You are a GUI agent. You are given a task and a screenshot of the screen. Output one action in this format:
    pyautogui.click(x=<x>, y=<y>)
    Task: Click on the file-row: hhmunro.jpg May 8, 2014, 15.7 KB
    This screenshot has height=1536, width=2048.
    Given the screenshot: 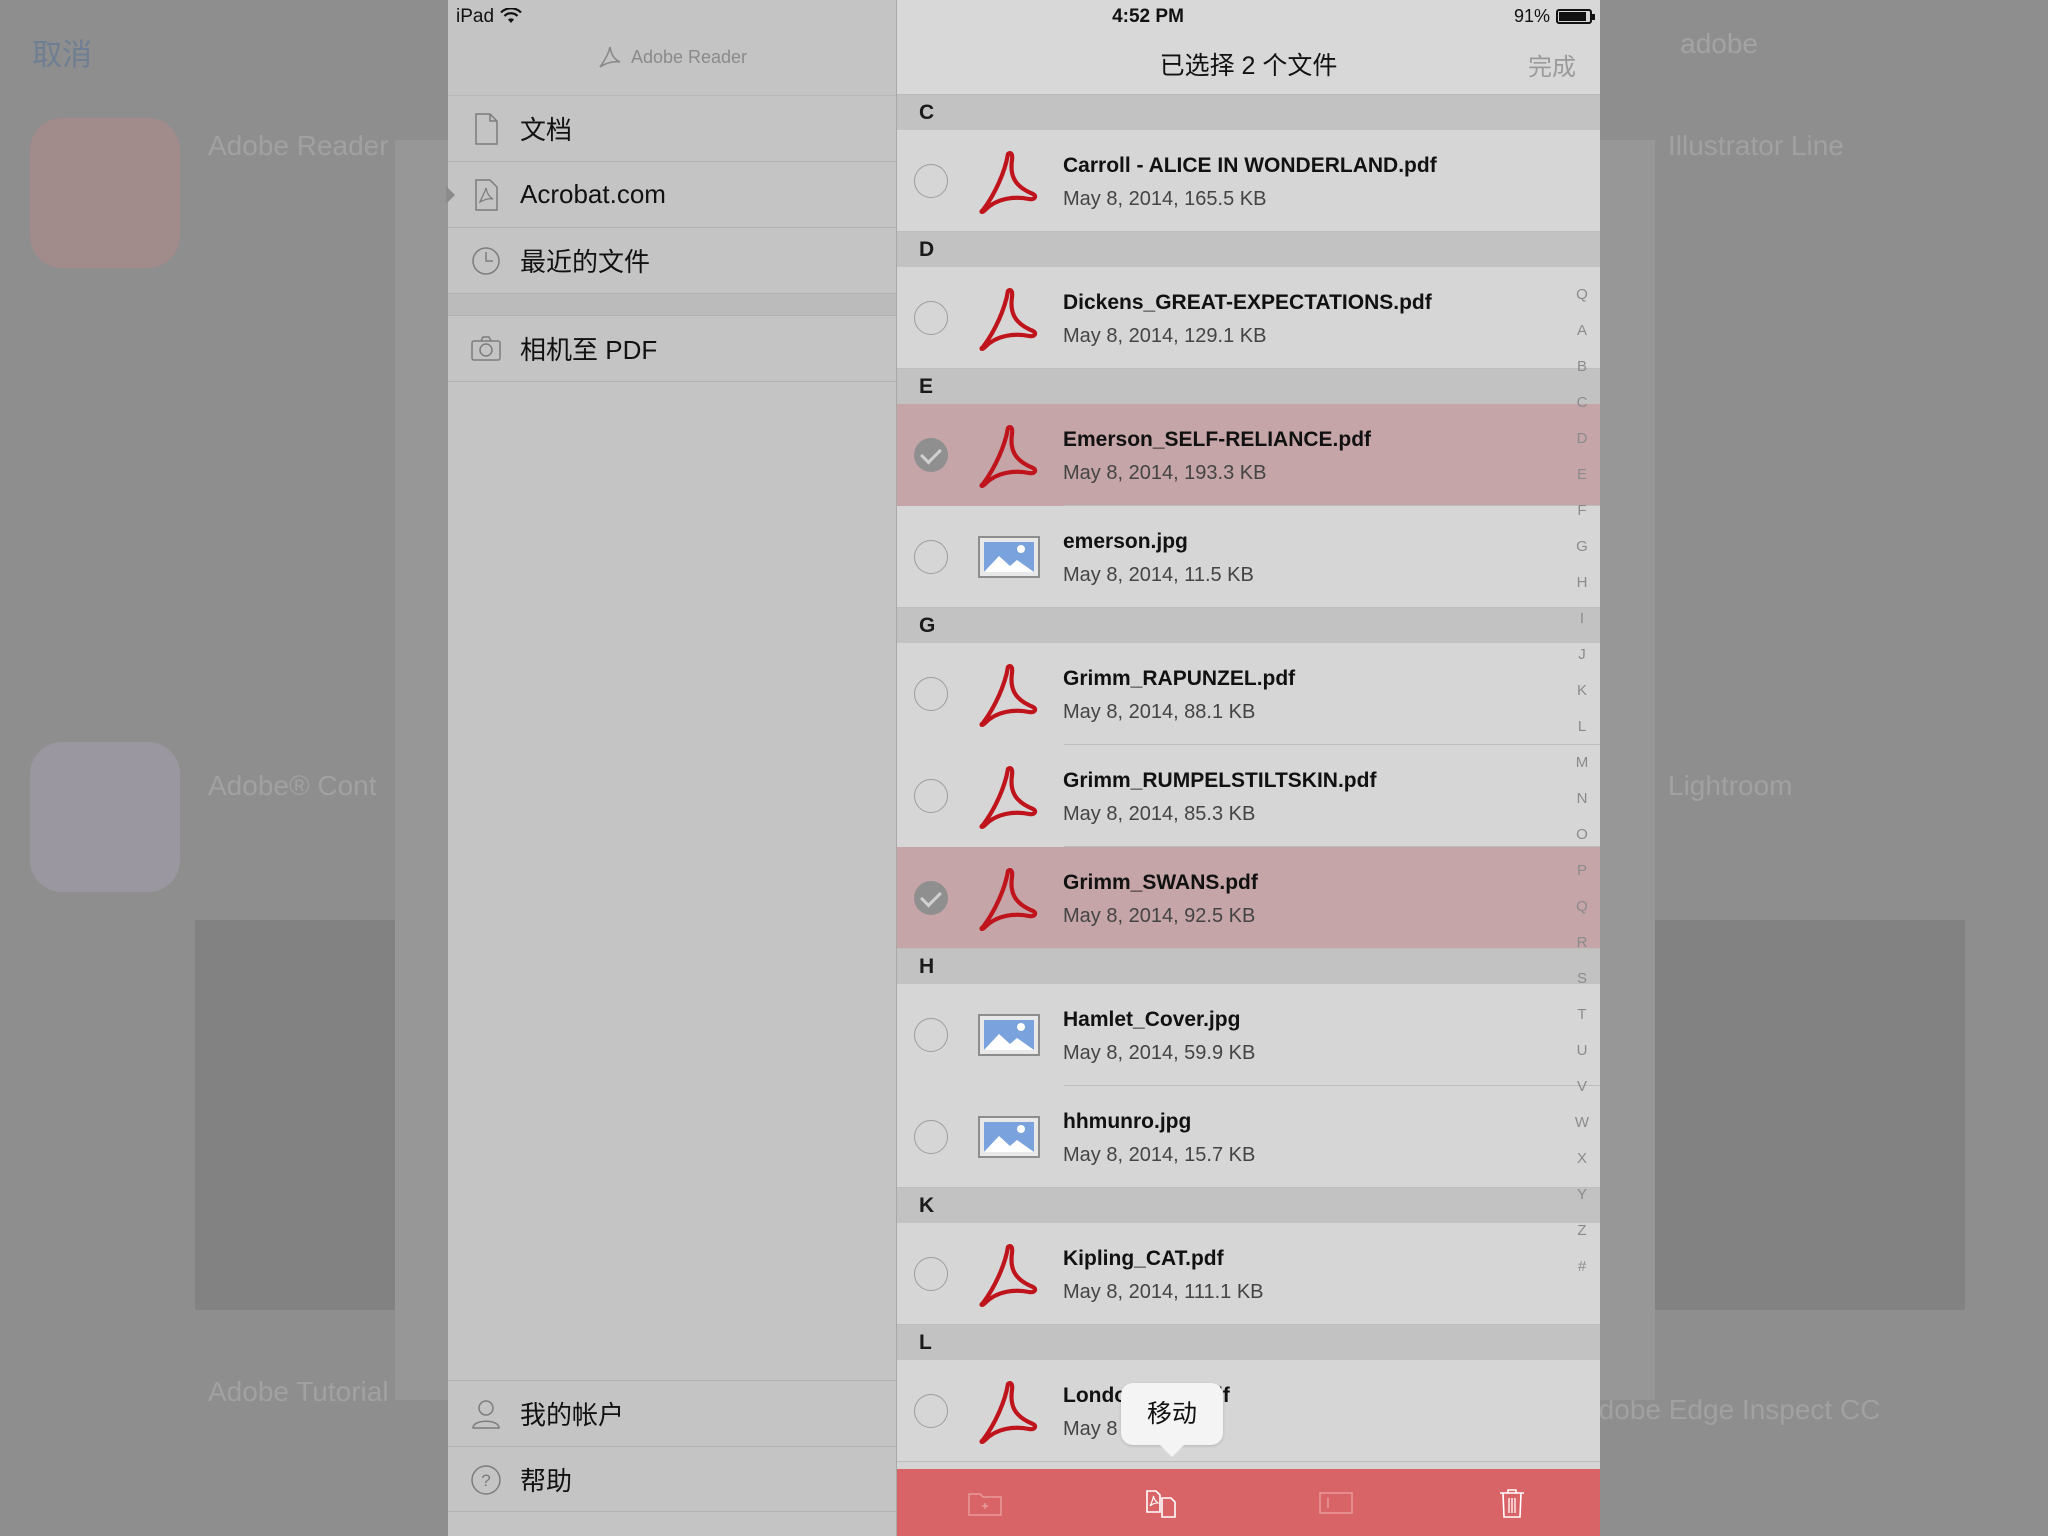 What is the action you would take?
    pyautogui.click(x=1248, y=1137)
    